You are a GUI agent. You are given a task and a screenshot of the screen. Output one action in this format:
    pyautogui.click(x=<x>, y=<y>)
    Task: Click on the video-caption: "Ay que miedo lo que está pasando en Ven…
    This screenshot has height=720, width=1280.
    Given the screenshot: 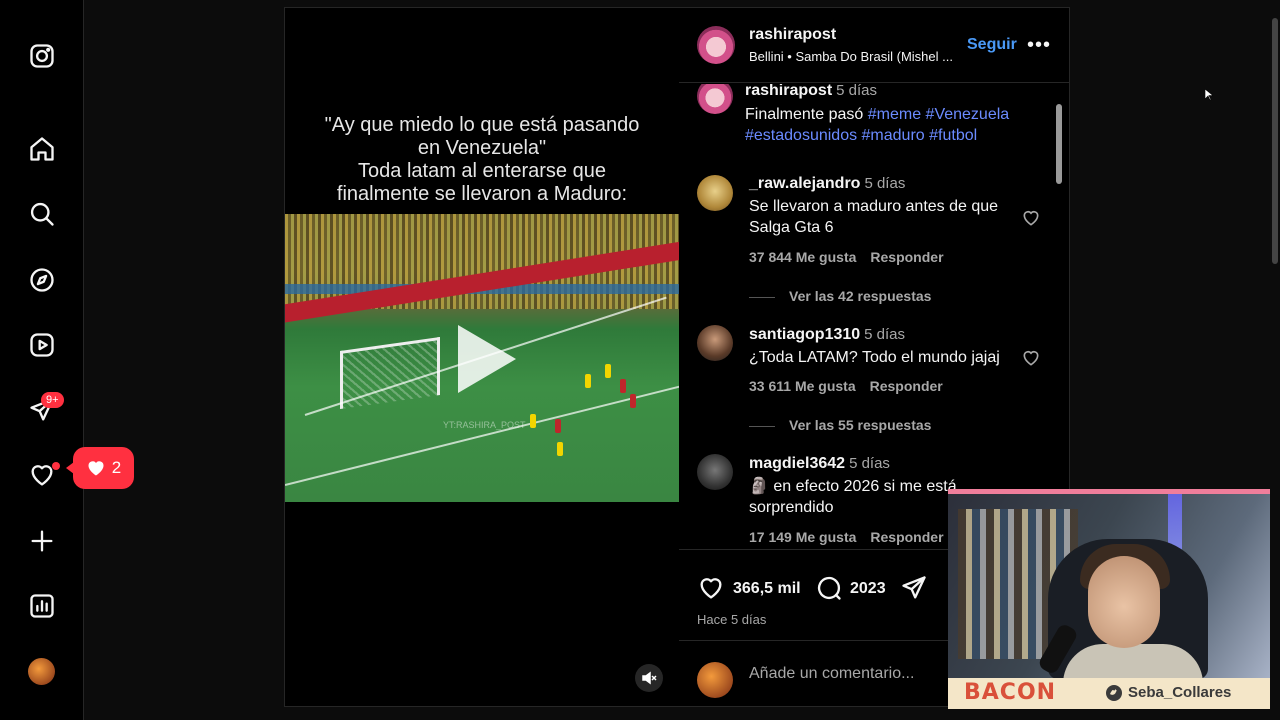 What is the action you would take?
    pyautogui.click(x=482, y=160)
    